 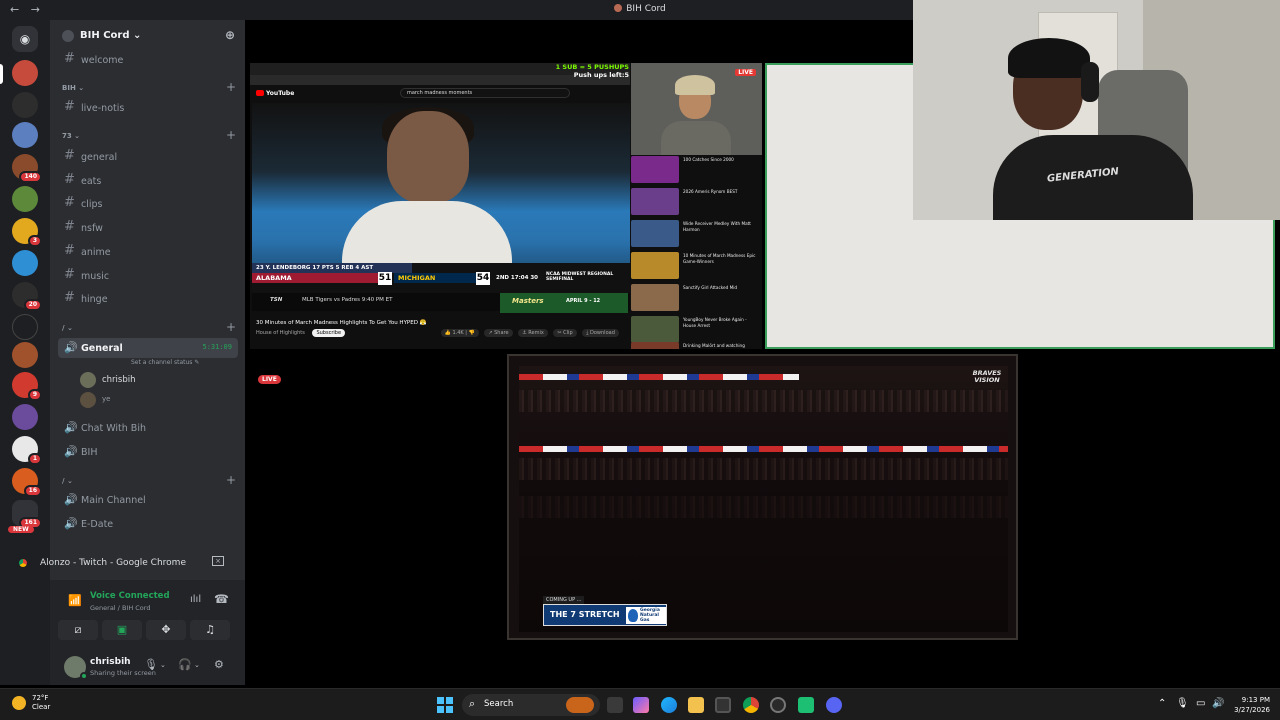 What do you see at coordinates (147, 36) in the screenshot?
I see `server-header: BIH Cord ⌄ ⊕` at bounding box center [147, 36].